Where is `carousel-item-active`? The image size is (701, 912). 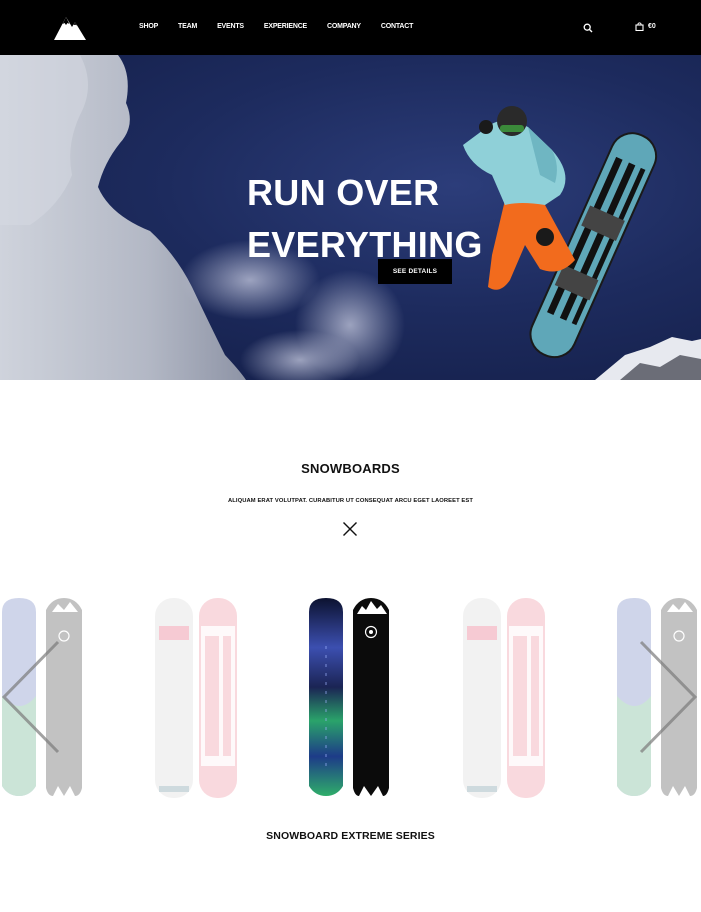
carousel-item-active is located at coordinates (350, 699).